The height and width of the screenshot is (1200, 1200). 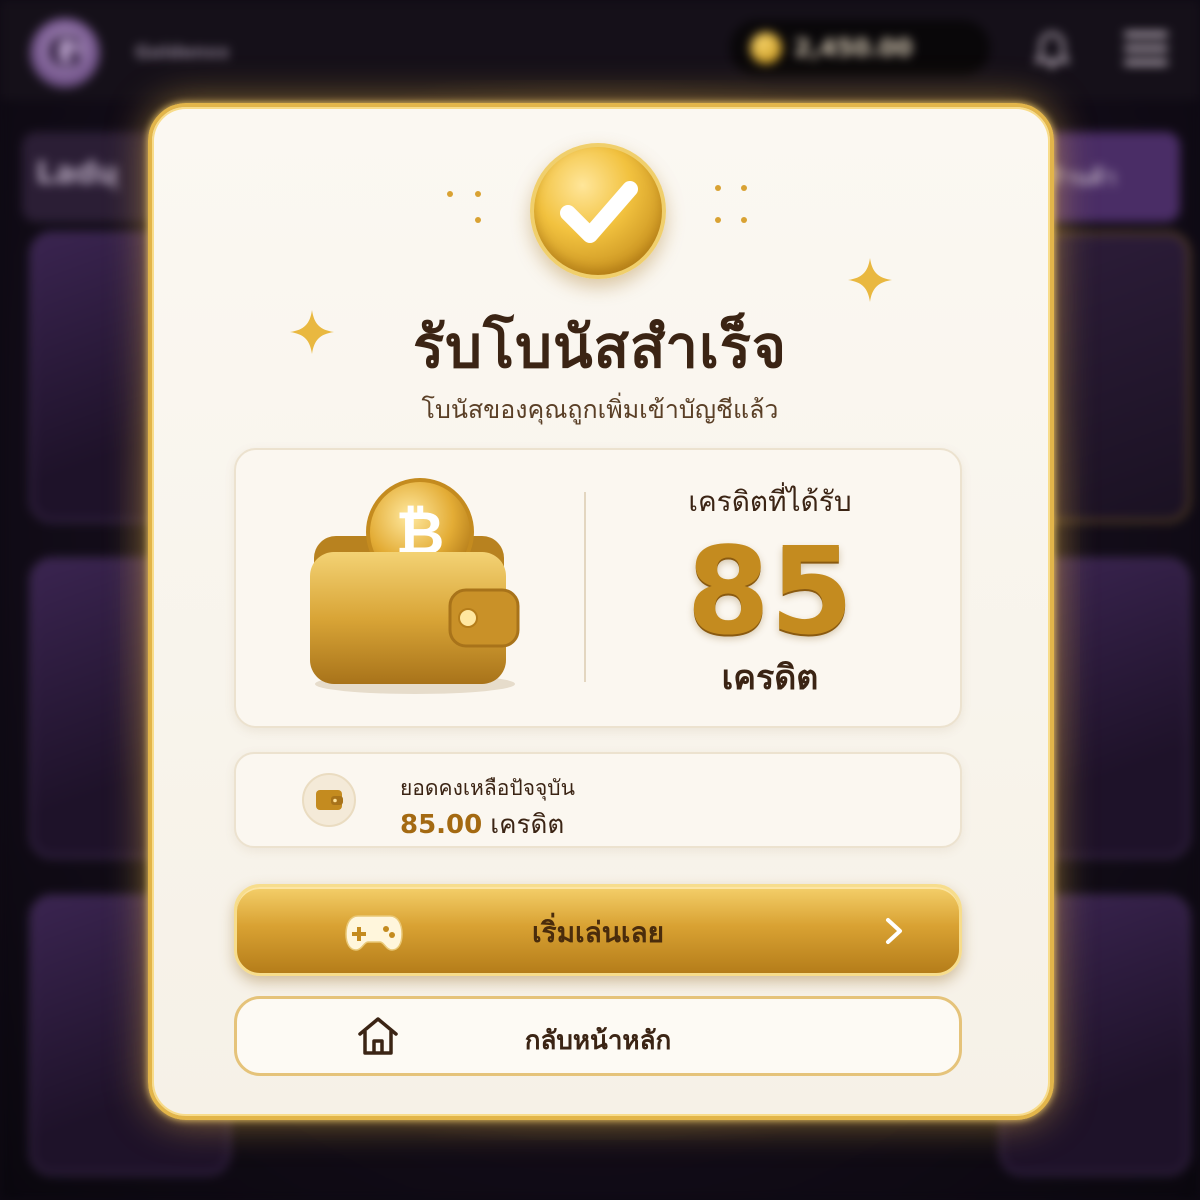 I want to click on sparkle-icon, so click(x=870, y=280).